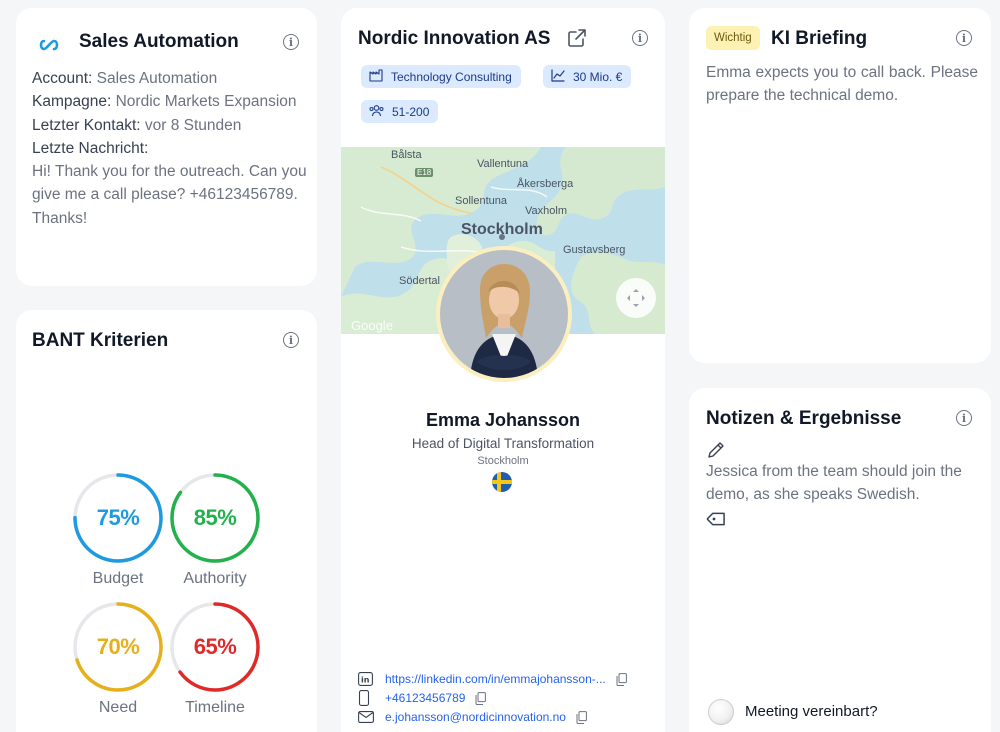 The height and width of the screenshot is (732, 1000). I want to click on linkedin-icon: in, so click(367, 679).